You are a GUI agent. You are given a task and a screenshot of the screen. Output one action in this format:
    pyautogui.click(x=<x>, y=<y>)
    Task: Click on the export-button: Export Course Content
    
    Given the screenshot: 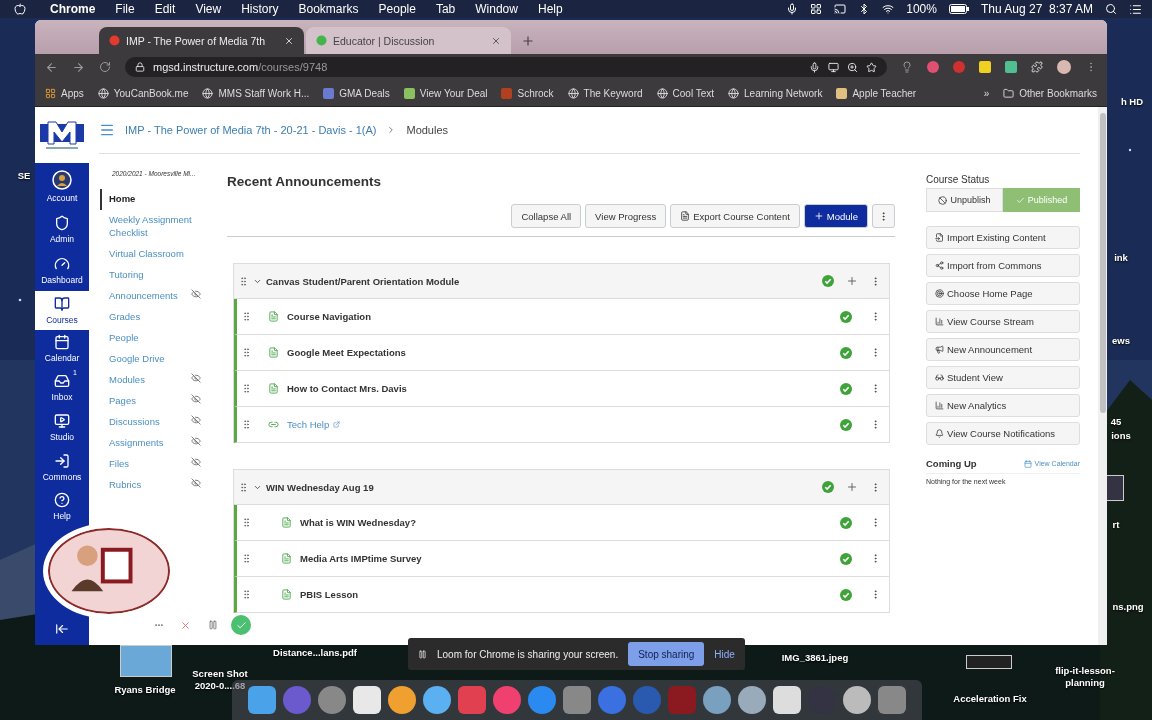 What is the action you would take?
    pyautogui.click(x=735, y=216)
    